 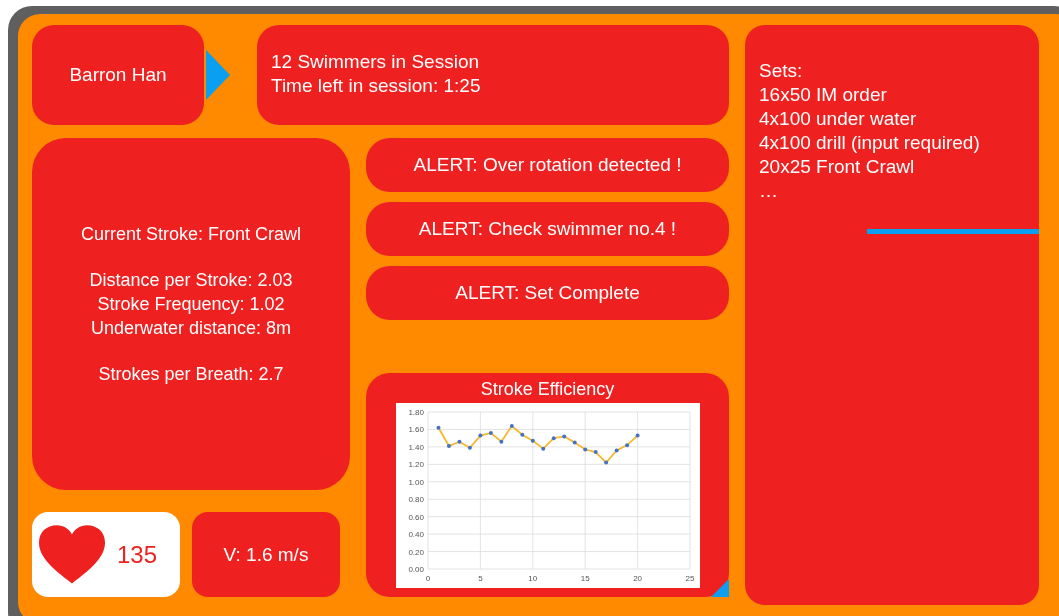 What do you see at coordinates (415, 535) in the screenshot?
I see `axis-tick-label: 0.40` at bounding box center [415, 535].